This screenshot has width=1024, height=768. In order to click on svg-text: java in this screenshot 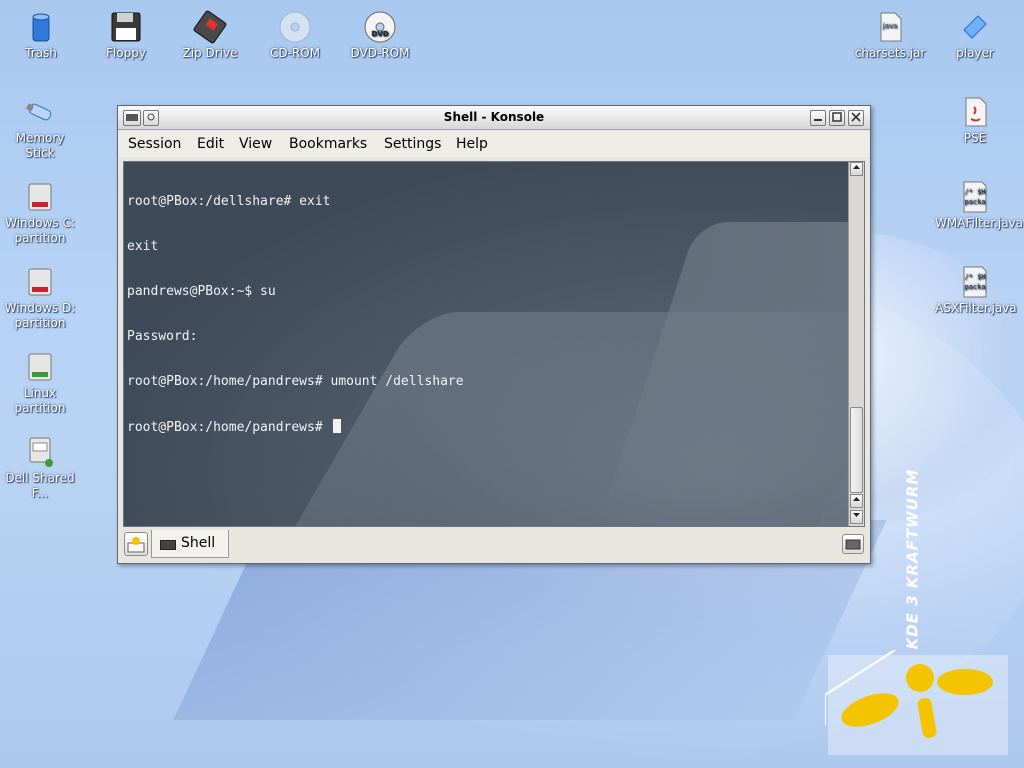, I will do `click(890, 26)`.